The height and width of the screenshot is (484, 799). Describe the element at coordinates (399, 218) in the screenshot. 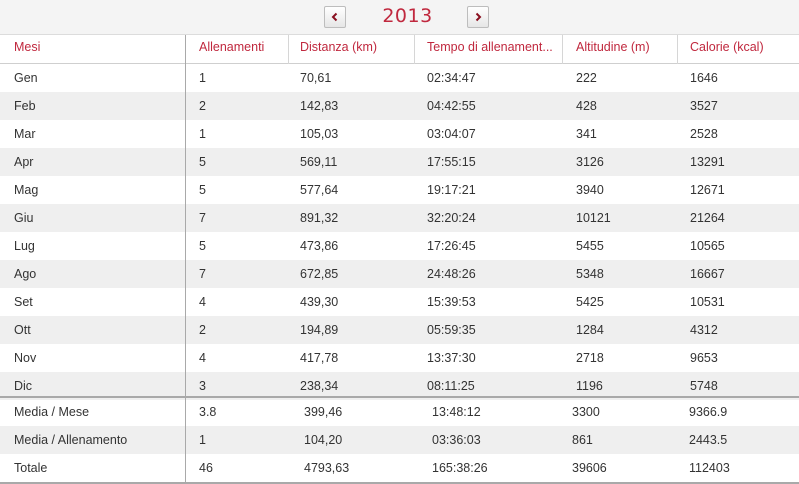

I see `table-row: Giu 7 891,32 32:20:24 10121 21264` at that location.